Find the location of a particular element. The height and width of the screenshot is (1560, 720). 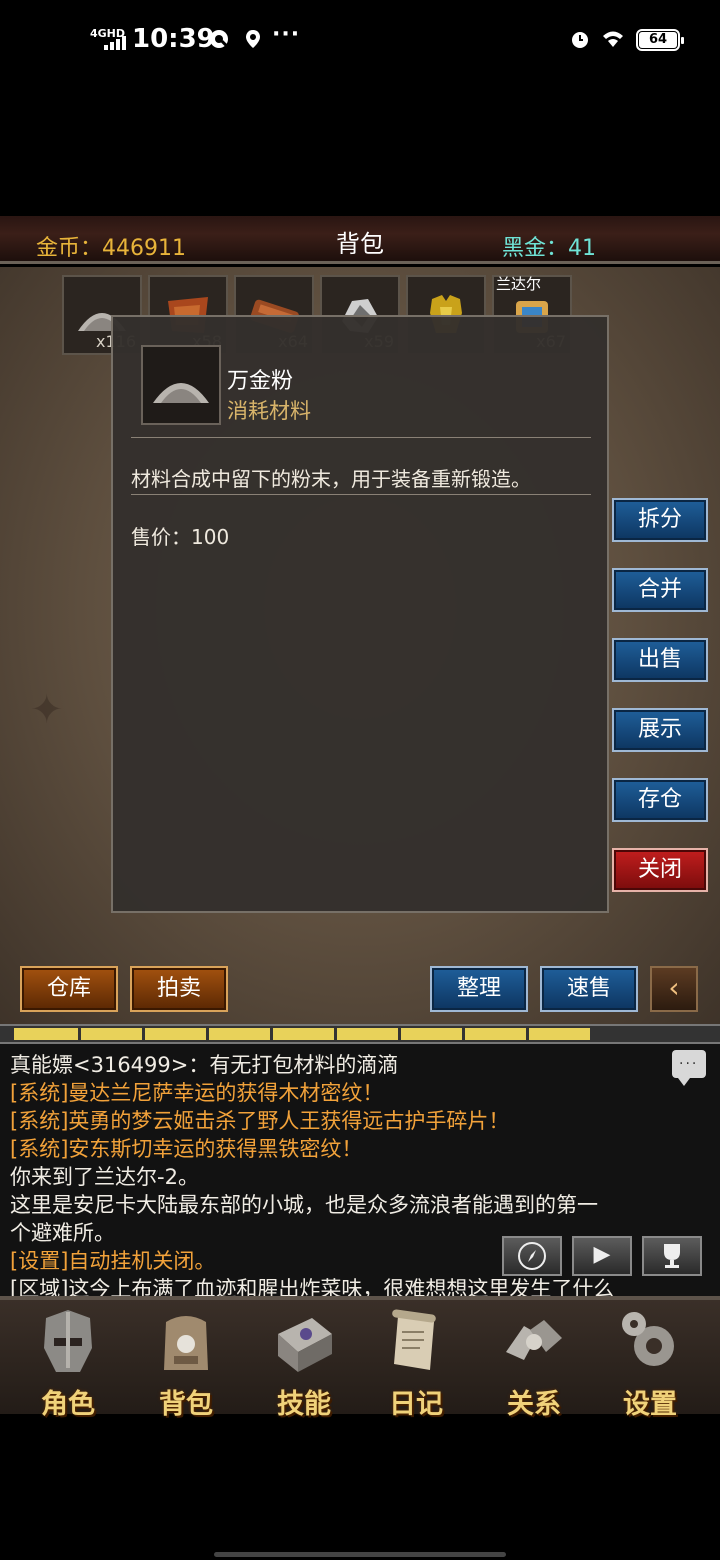

nav-item-skills: 技能 is located at coordinates (304, 1360).